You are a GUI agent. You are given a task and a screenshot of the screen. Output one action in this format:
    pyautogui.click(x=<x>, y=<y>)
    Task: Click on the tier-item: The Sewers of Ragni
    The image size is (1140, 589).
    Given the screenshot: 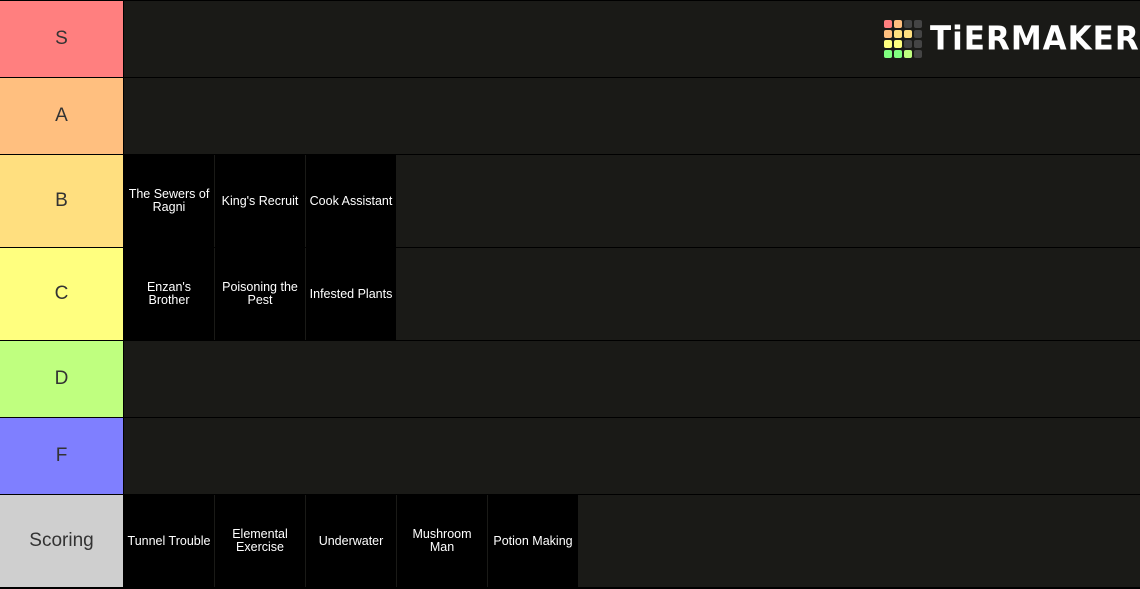 What is the action you would take?
    pyautogui.click(x=169, y=201)
    